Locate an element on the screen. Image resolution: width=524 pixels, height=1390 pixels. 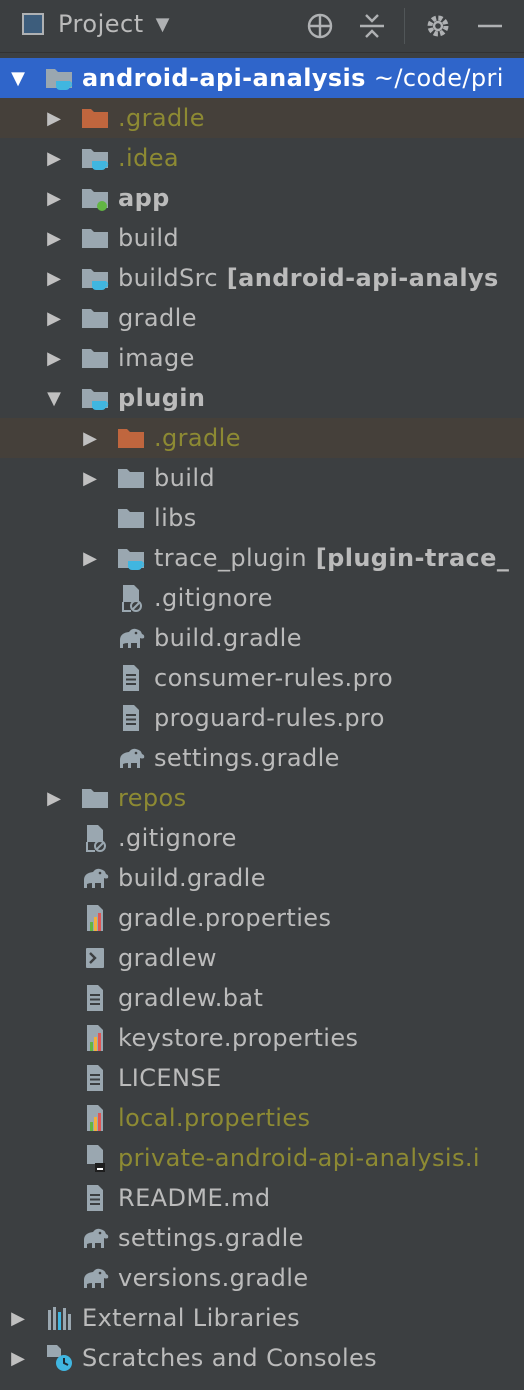
tree-row: keystore.properties is located at coordinates (262, 1038).